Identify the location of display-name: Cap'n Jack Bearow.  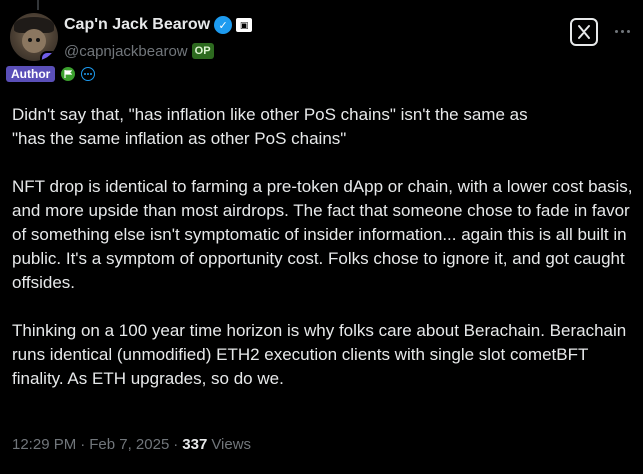
(137, 25).